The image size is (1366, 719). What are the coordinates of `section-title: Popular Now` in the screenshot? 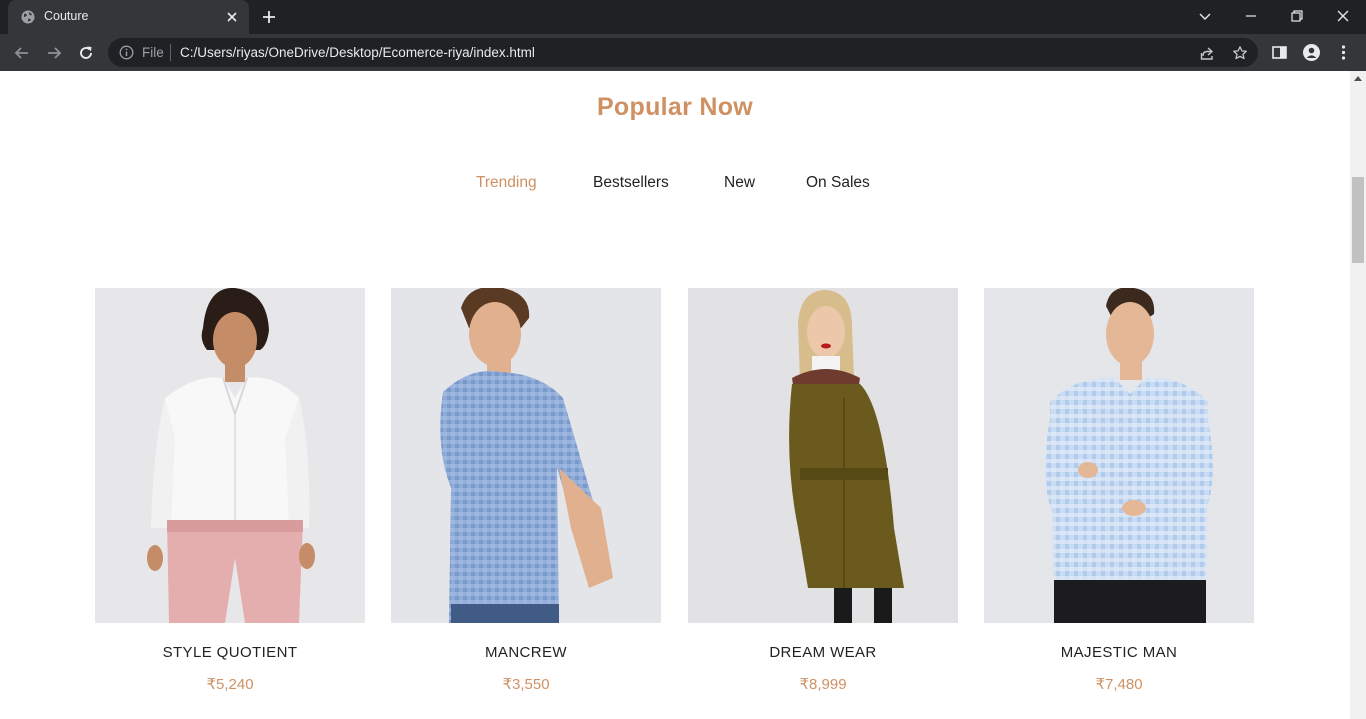 It's located at (675, 107).